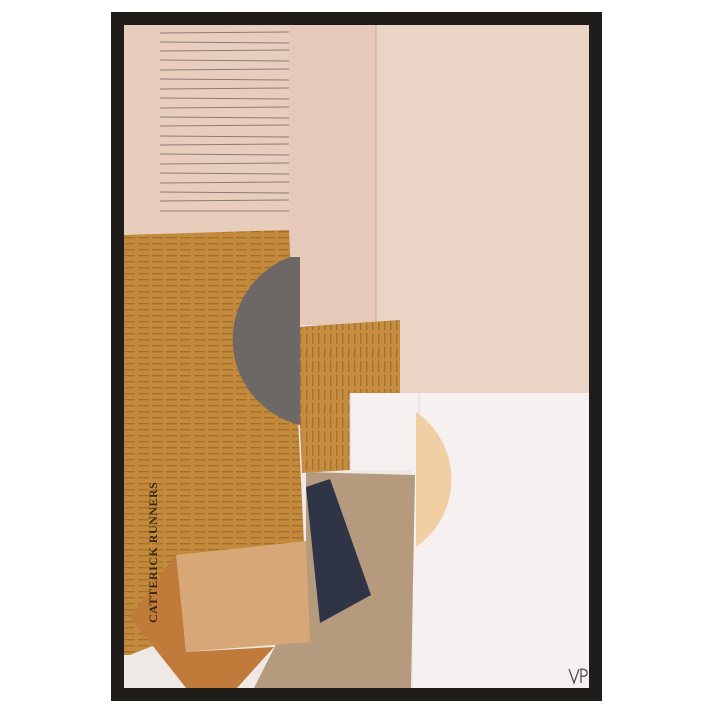  What do you see at coordinates (243, 596) in the screenshot?
I see `sand-card` at bounding box center [243, 596].